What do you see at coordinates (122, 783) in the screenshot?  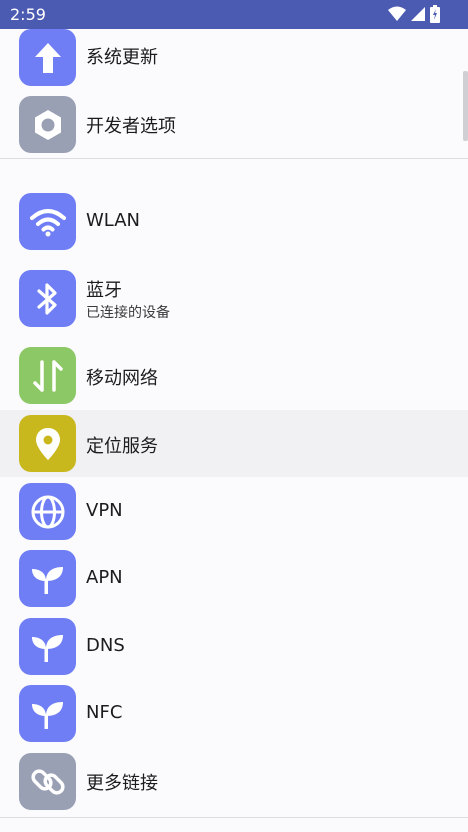 I see `item-label: 更多链接` at bounding box center [122, 783].